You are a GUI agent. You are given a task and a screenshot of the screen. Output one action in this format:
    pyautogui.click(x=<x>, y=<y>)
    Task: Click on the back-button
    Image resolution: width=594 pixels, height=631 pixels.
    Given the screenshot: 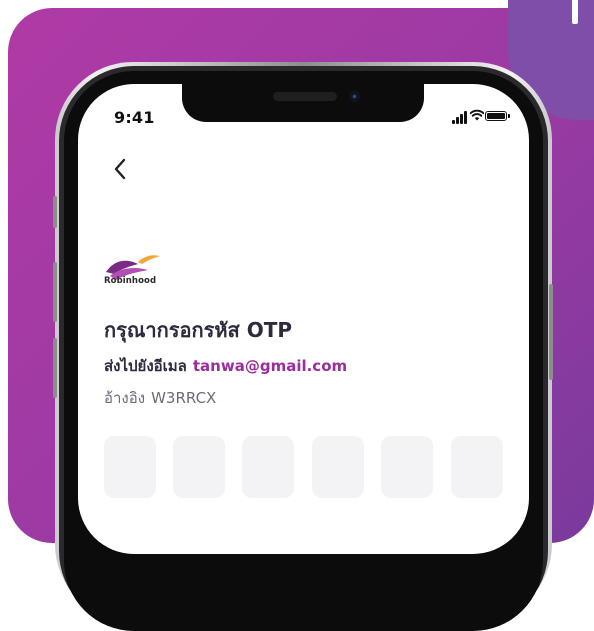 What is the action you would take?
    pyautogui.click(x=120, y=169)
    